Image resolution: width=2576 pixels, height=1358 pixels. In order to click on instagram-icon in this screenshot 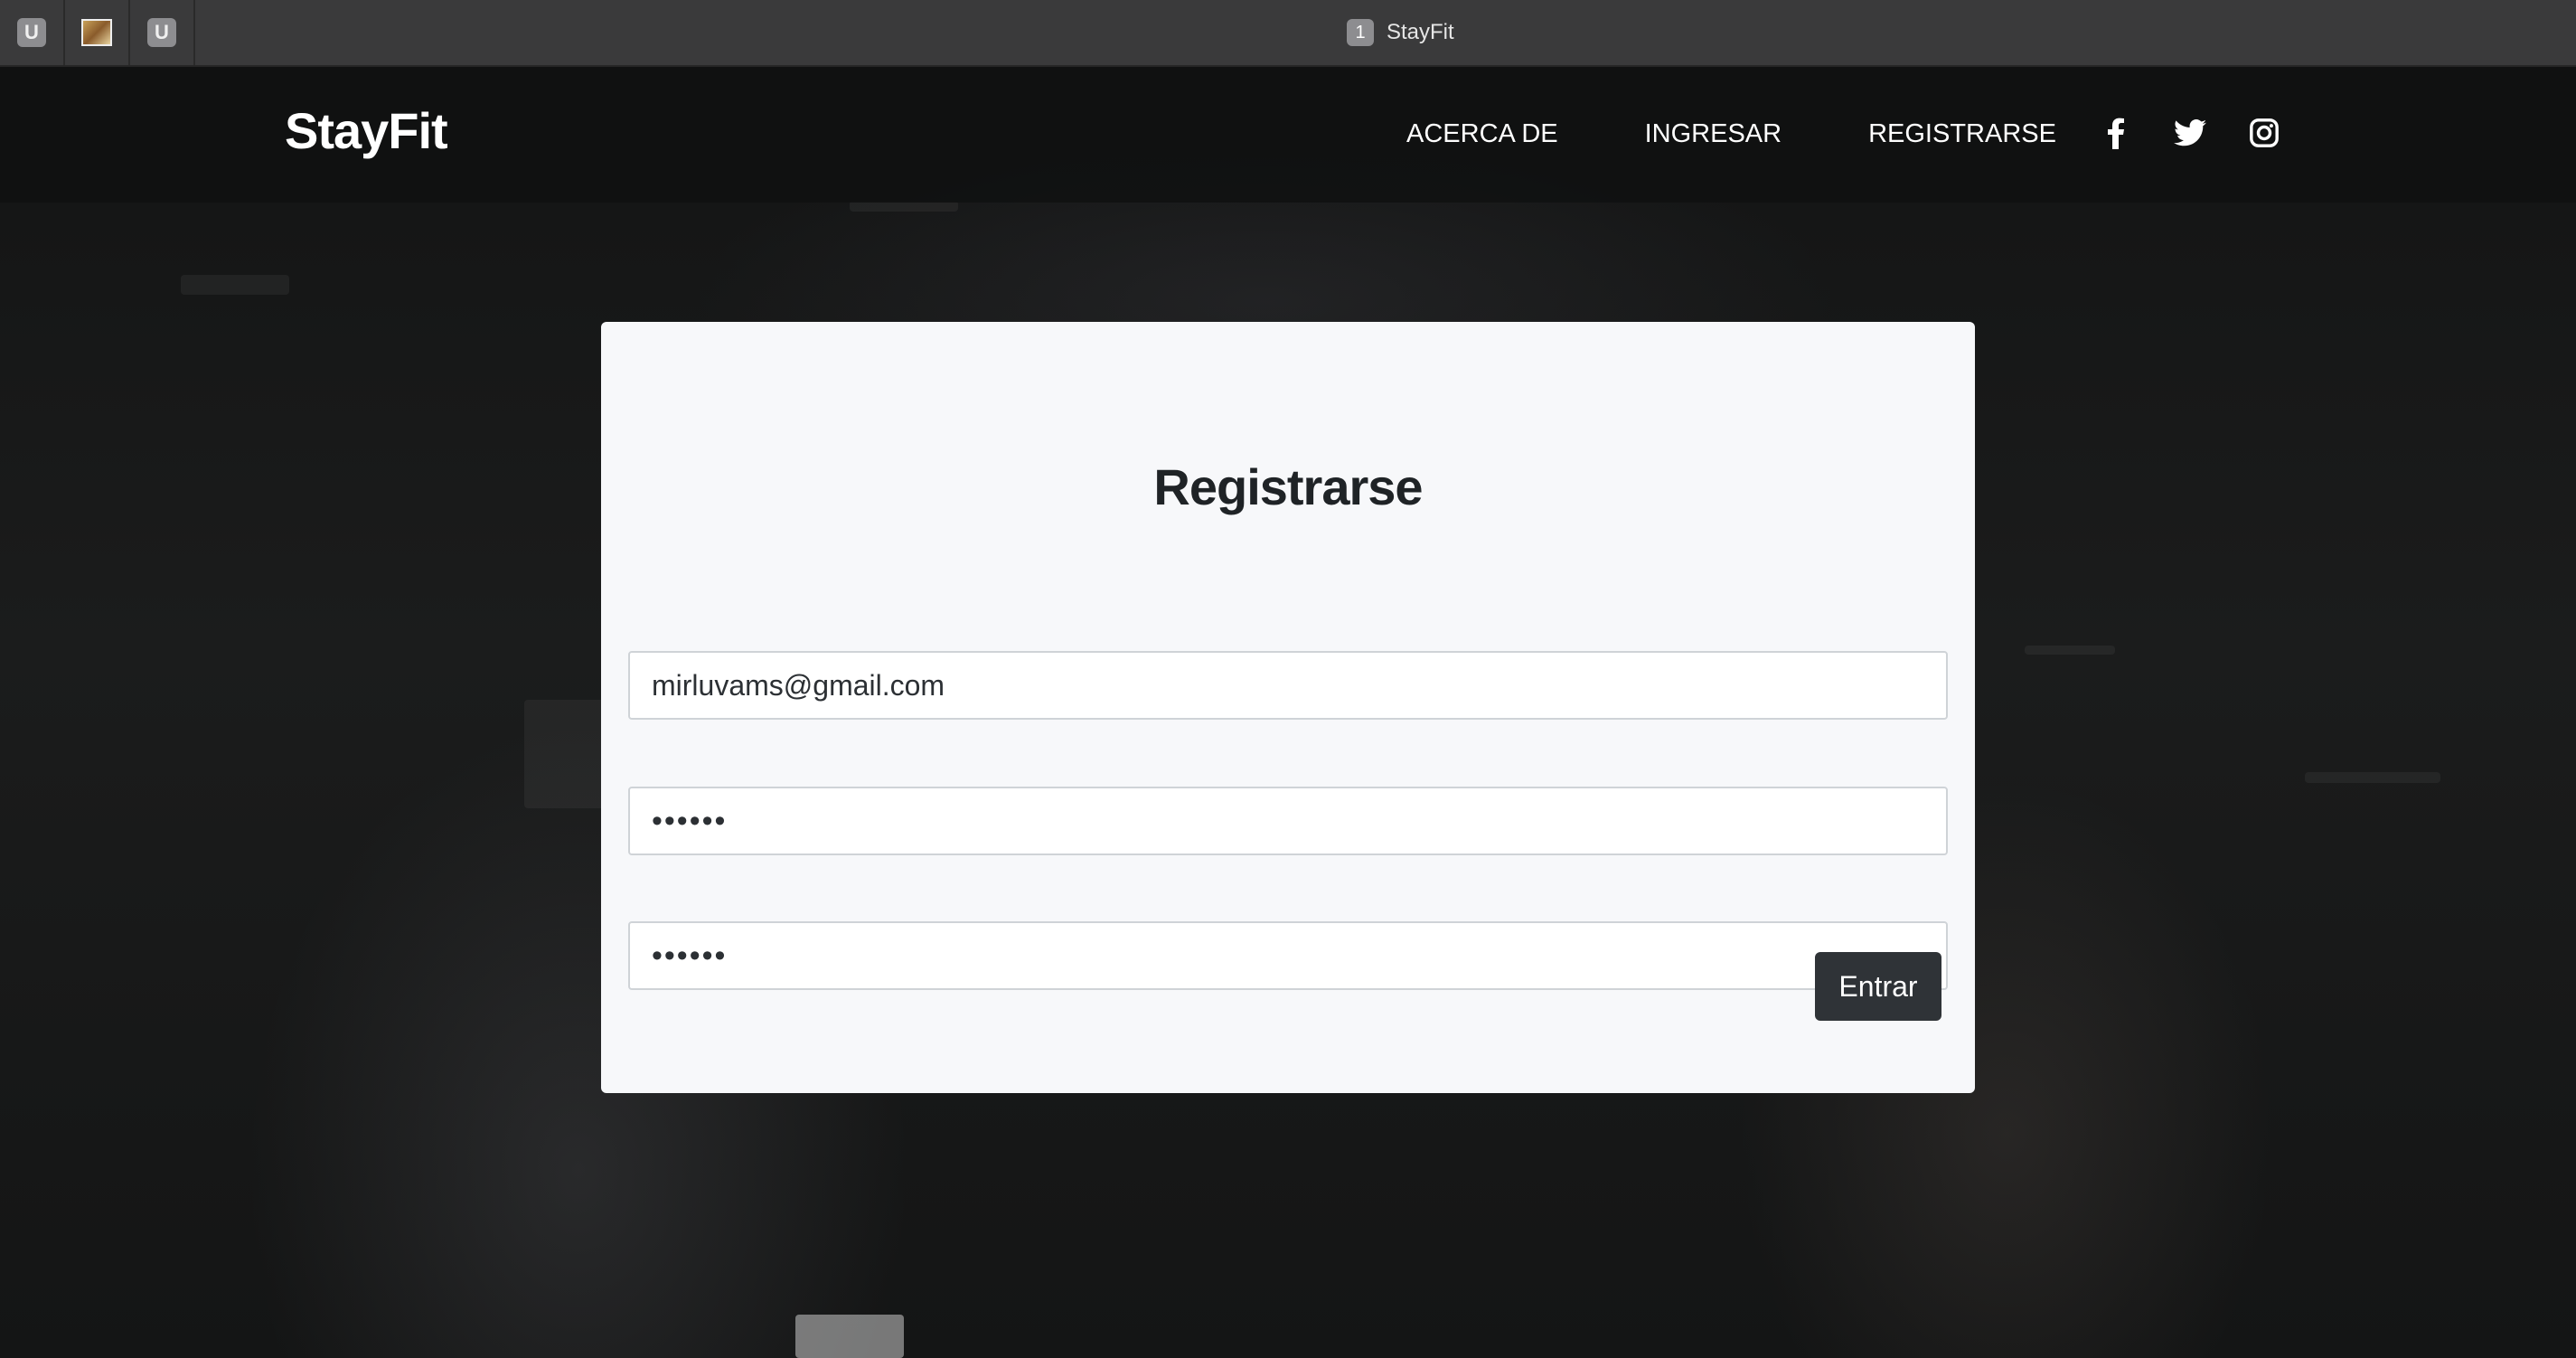, I will do `click(2264, 133)`.